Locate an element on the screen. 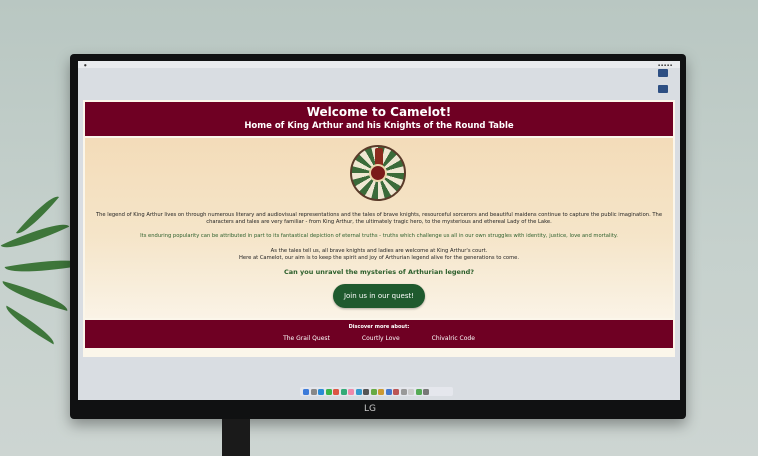 The height and width of the screenshot is (456, 758). mail-icon is located at coordinates (336, 391).